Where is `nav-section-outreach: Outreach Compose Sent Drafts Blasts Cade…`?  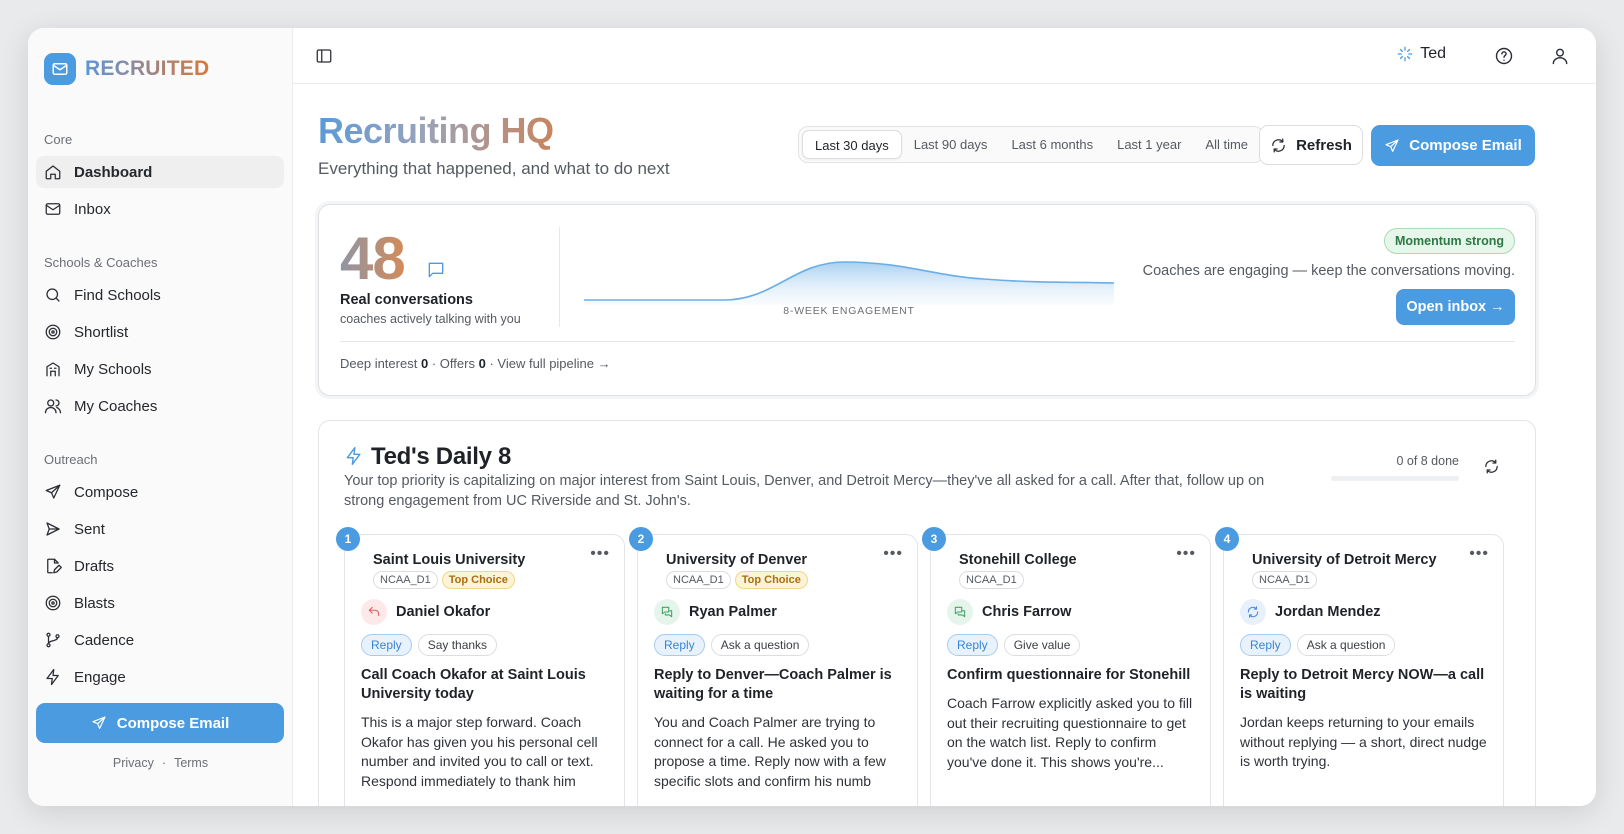
nav-section-outreach: Outreach Compose Sent Drafts Blasts Cade… is located at coordinates (160, 574).